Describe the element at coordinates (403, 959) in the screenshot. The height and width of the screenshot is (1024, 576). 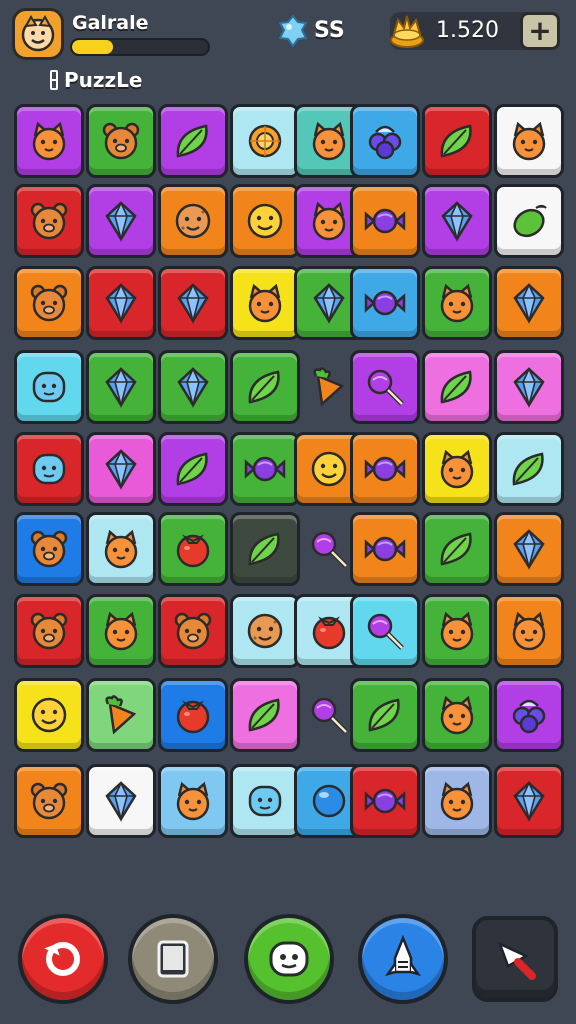
I see `rocket-button` at that location.